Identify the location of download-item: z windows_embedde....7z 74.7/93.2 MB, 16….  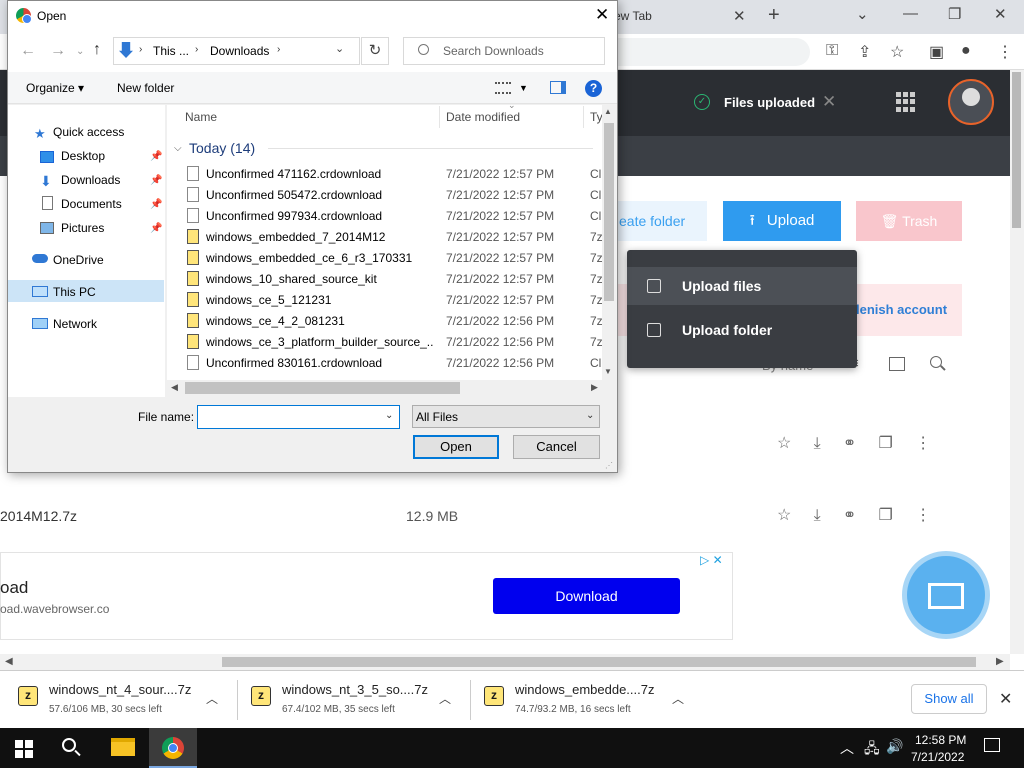
(591, 700).